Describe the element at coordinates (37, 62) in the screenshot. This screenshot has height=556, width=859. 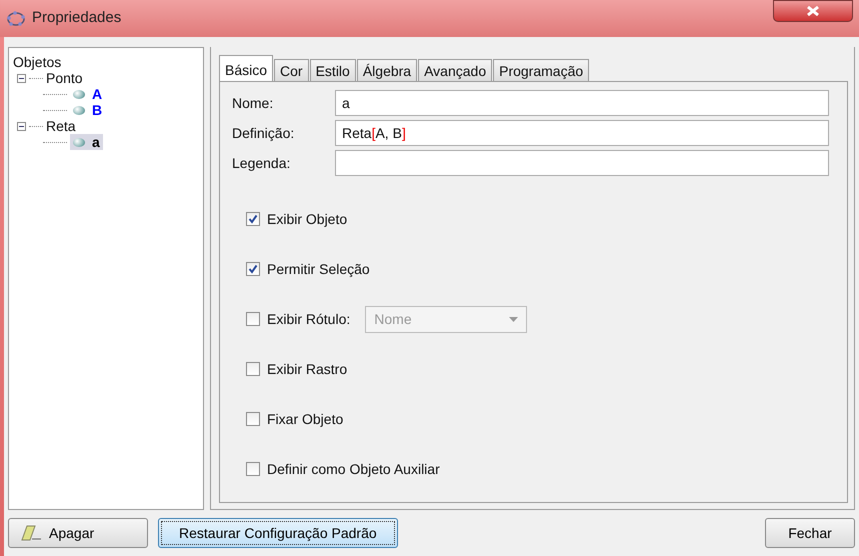
I see `tree-root-label: Objetos` at that location.